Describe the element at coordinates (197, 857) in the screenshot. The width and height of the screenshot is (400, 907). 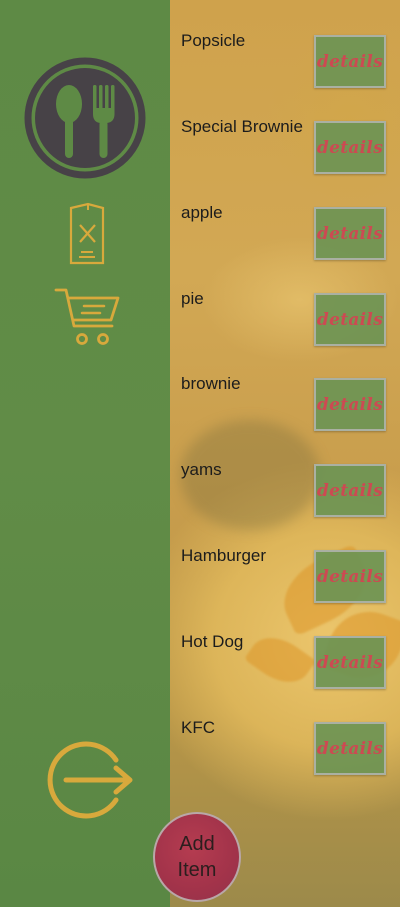
I see `add-item-button: Add Item` at that location.